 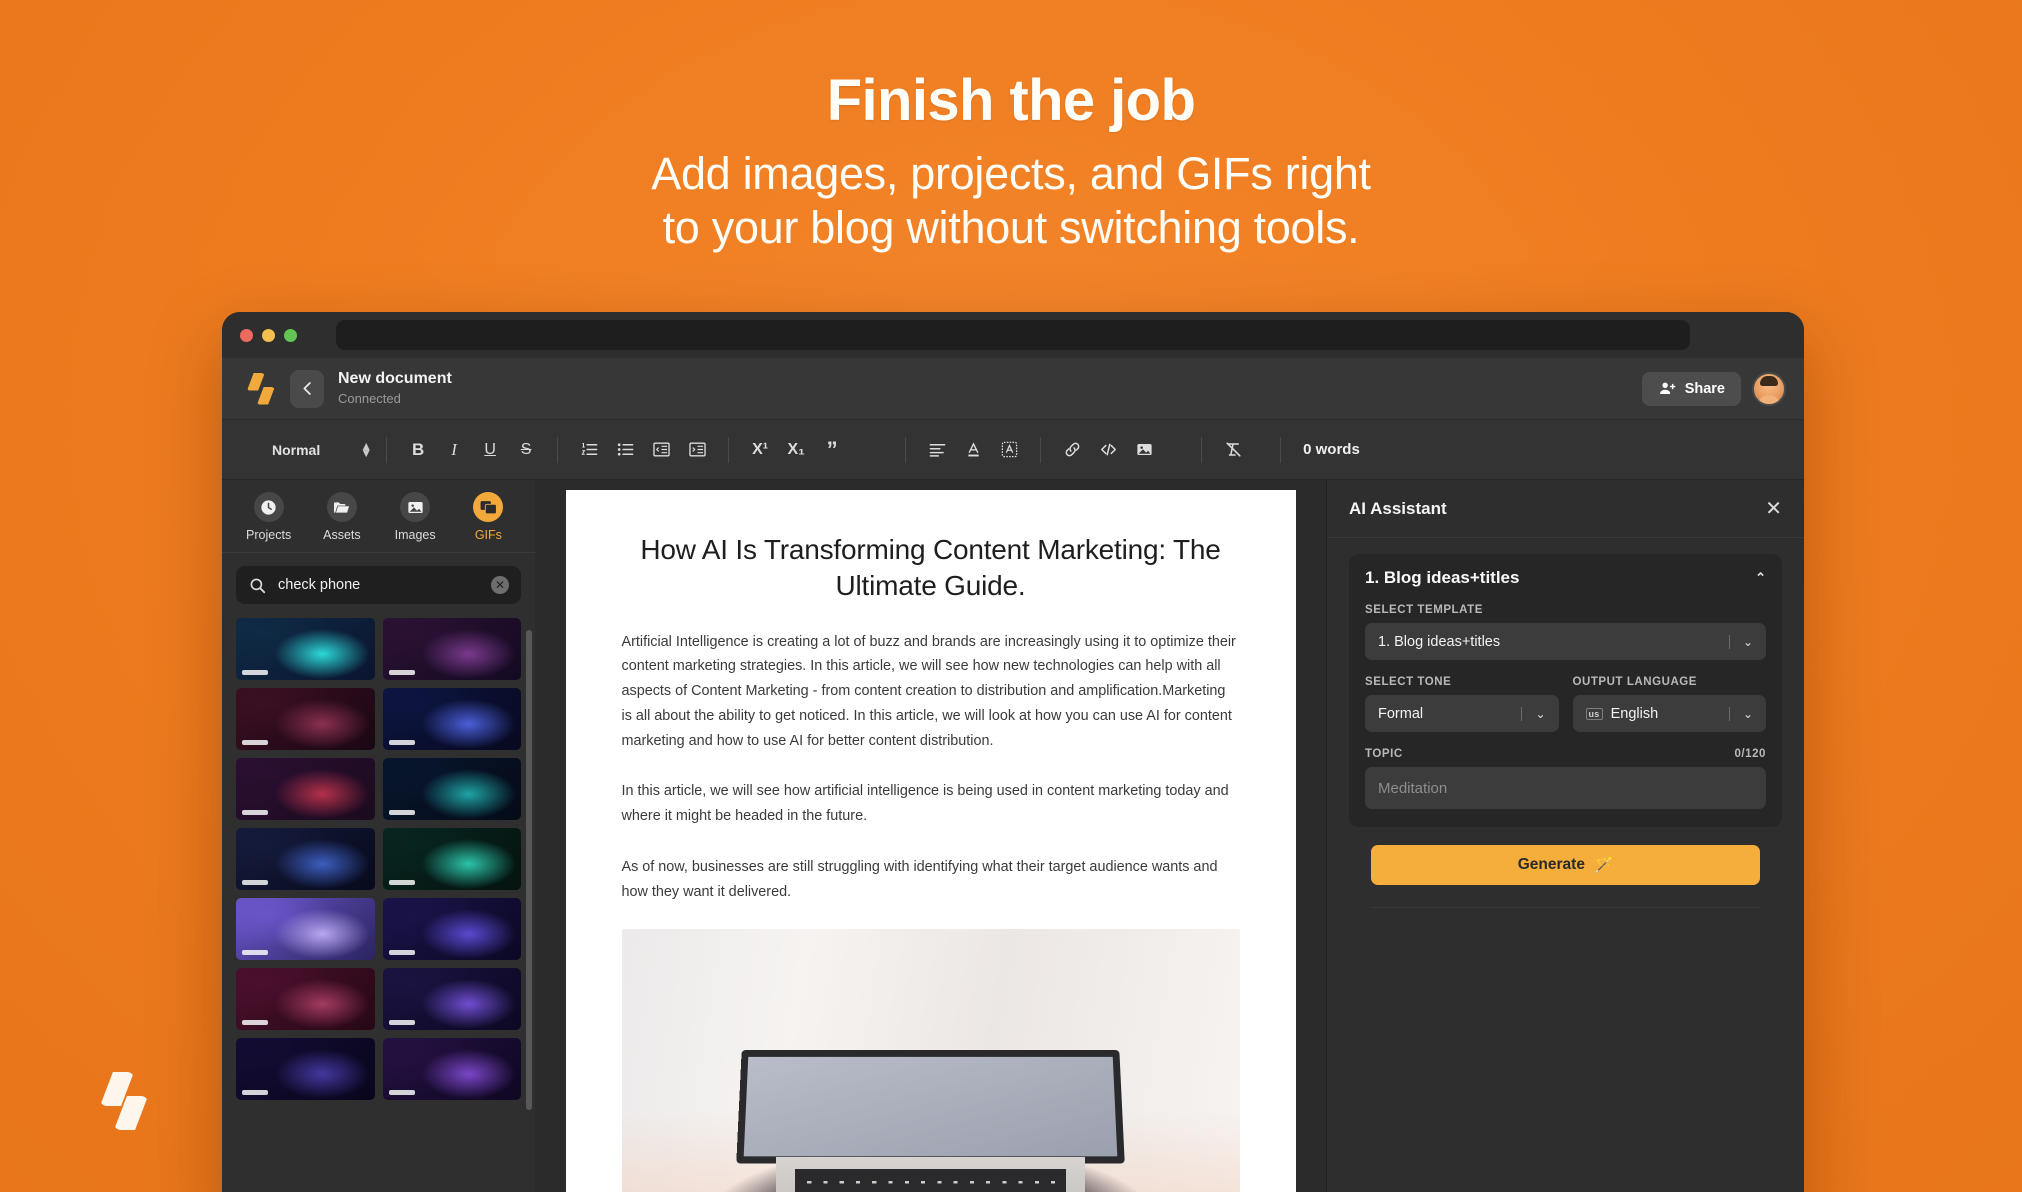 I want to click on folder-icon, so click(x=341, y=507).